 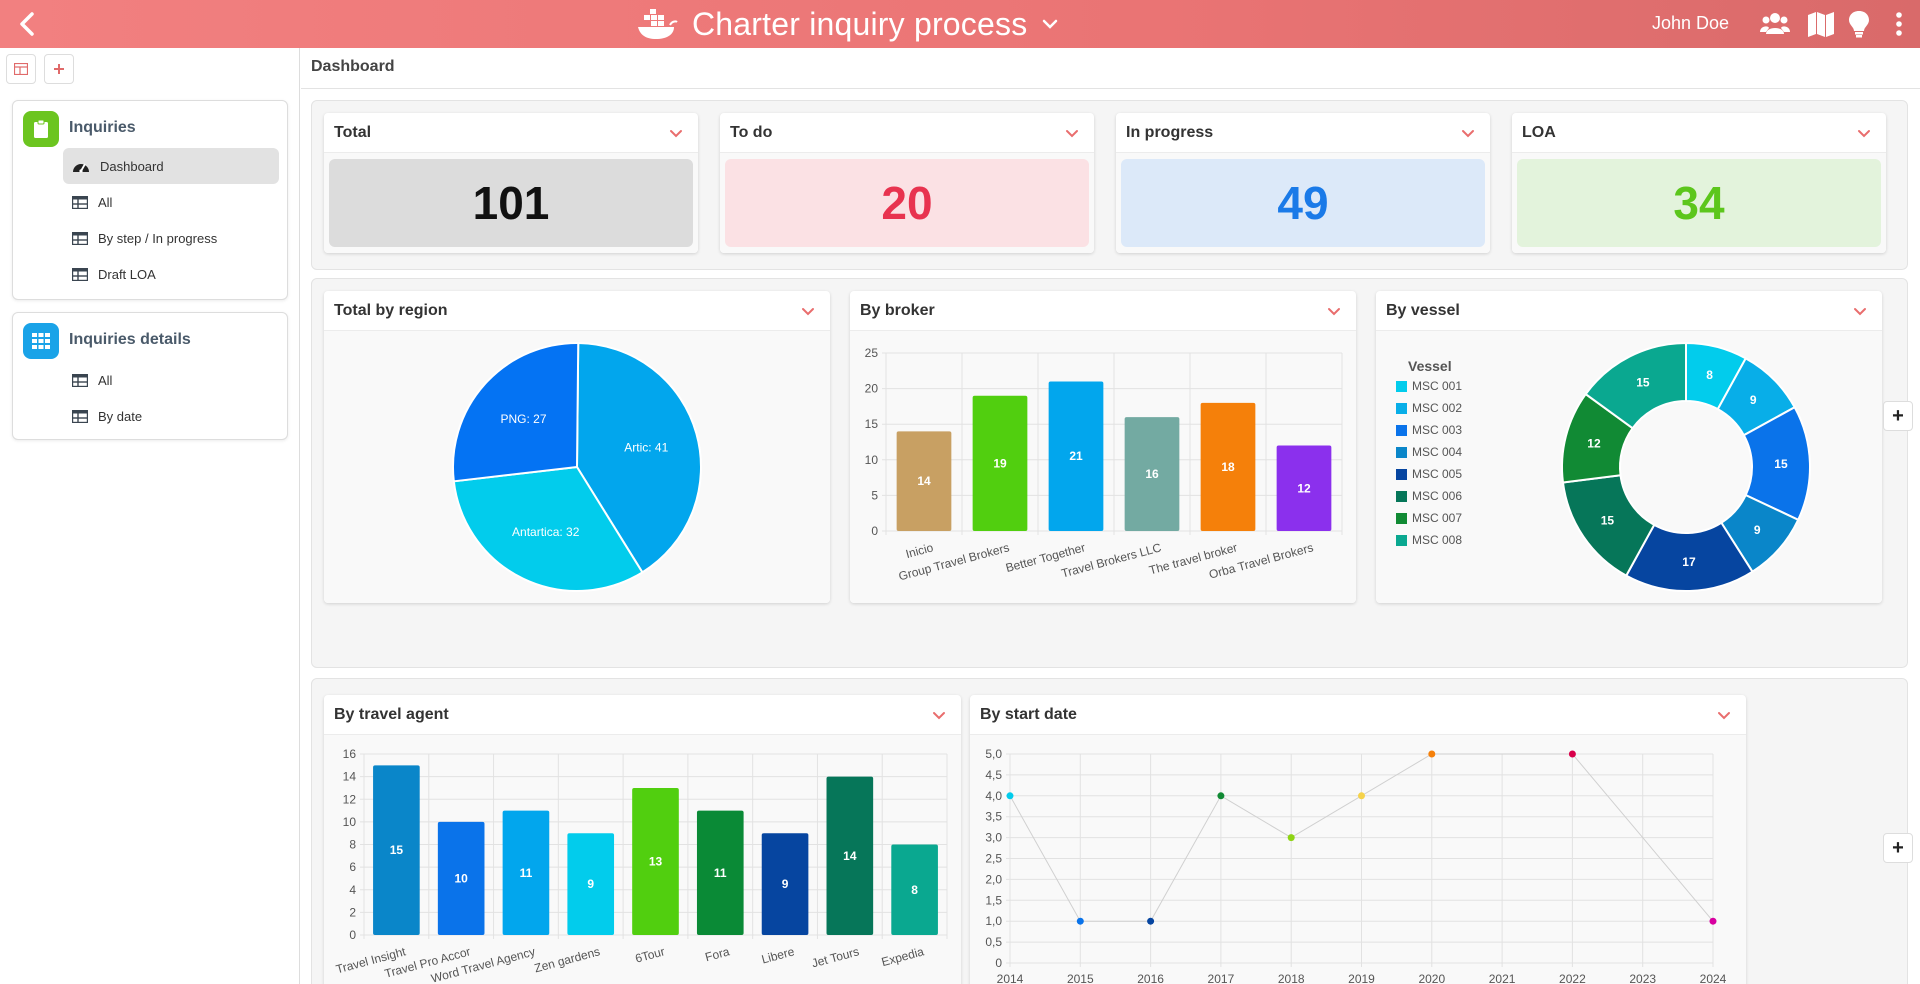 I want to click on kpi-card-todo: To do 20, so click(x=907, y=183).